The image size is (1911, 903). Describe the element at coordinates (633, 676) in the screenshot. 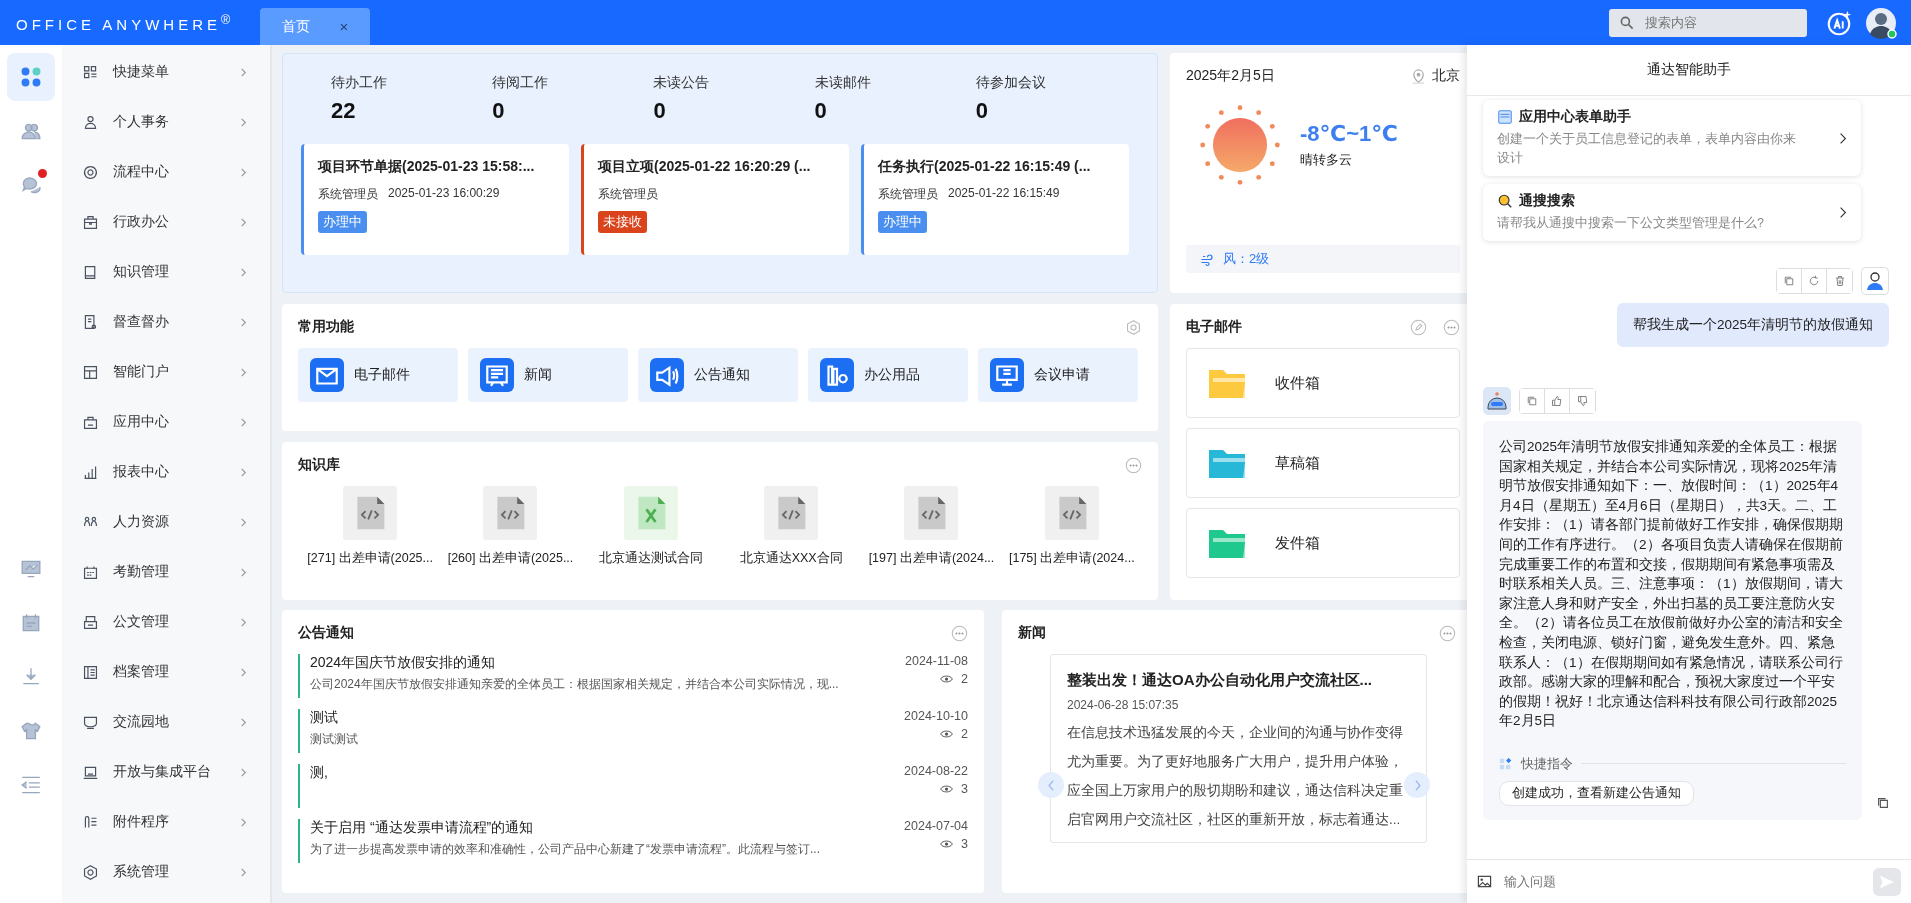

I see `notice-item: 2024年国庆节放假安排的通知 公司2024年国庆节放假安排通知亲爱的全体员工：根据国家相关规定，并结合本公司实际情况，现... 2024-11-08 2` at that location.